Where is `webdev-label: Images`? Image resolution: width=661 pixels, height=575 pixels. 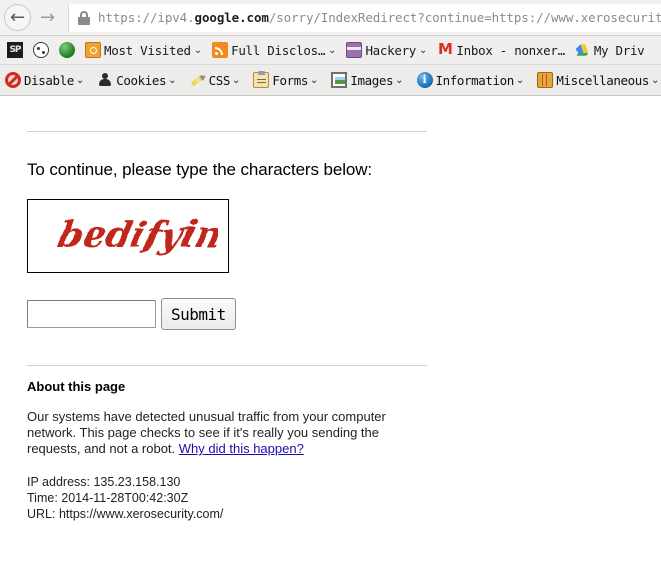
webdev-label: Images is located at coordinates (372, 80).